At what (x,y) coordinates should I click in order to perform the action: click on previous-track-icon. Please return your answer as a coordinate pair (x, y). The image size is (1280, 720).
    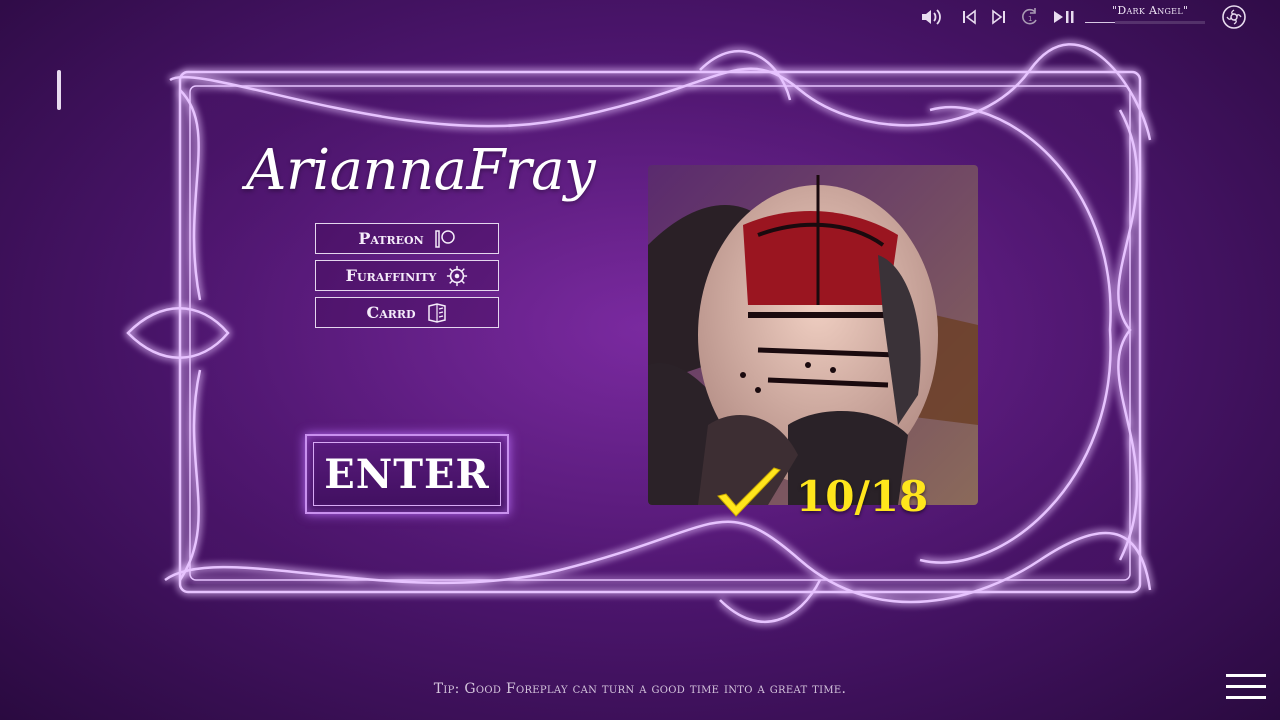
    Looking at the image, I should click on (969, 17).